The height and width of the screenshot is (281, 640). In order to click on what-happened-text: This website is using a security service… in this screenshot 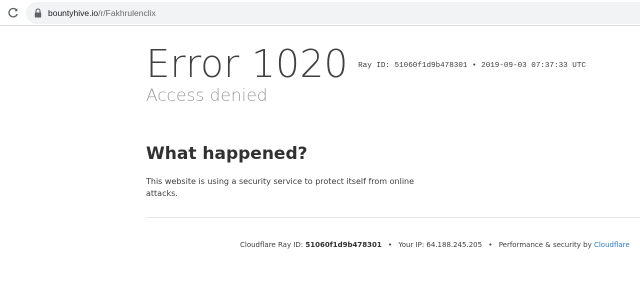, I will do `click(280, 187)`.